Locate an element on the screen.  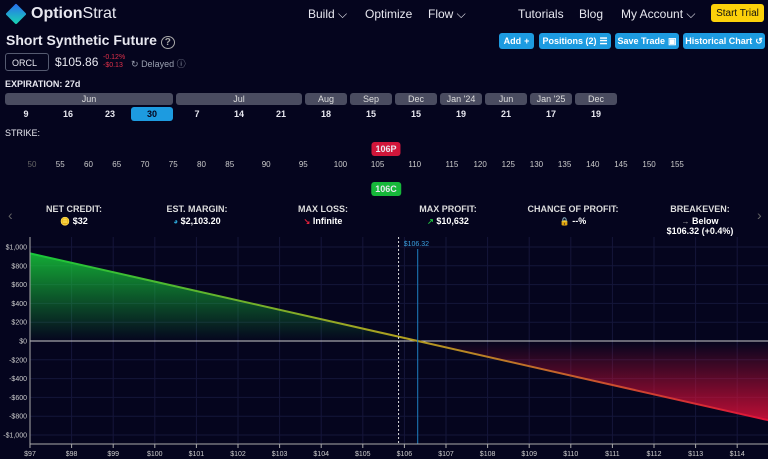
refresh-icon: ↻ is located at coordinates (135, 64).